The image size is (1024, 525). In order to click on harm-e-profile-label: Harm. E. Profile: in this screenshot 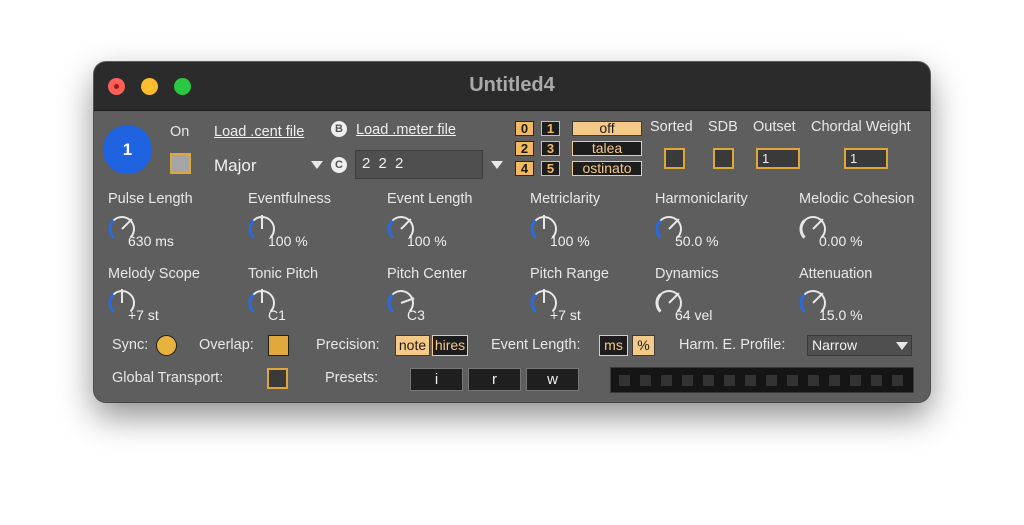, I will do `click(732, 345)`.